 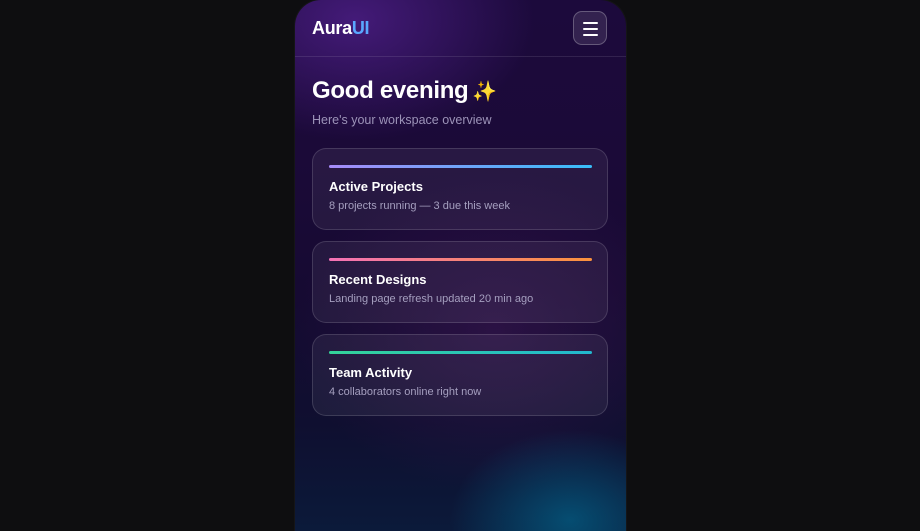 What do you see at coordinates (402, 120) in the screenshot?
I see `page-subtitle: Here's your workspace overview` at bounding box center [402, 120].